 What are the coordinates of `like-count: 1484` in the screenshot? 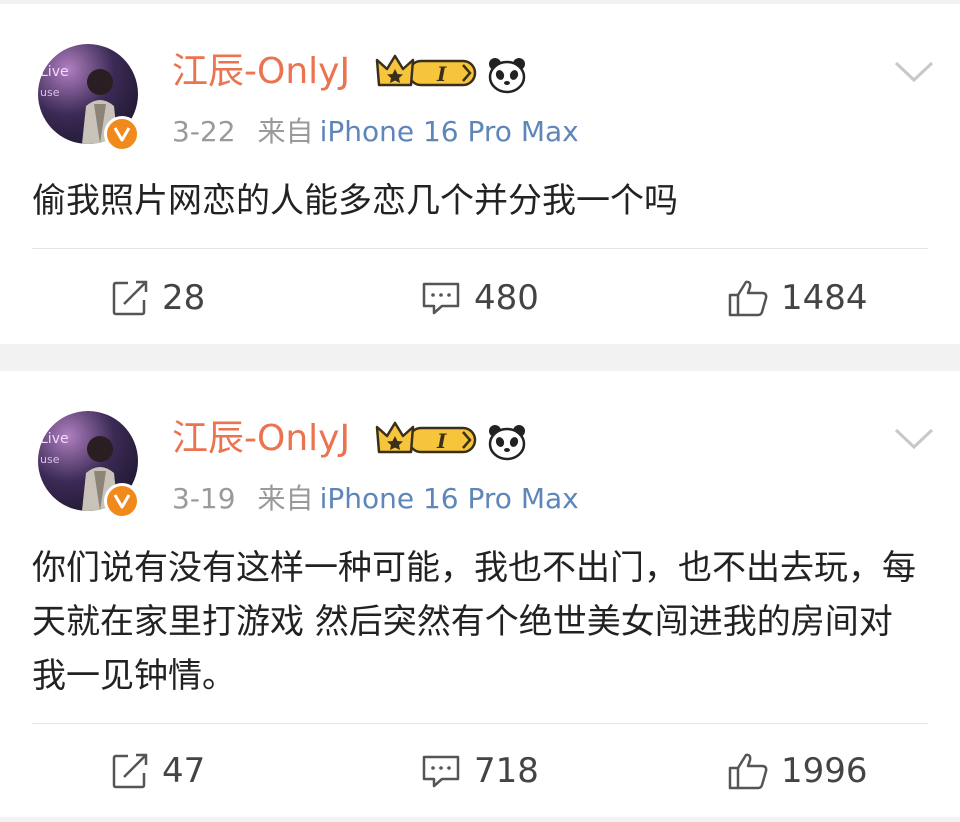 It's located at (824, 298).